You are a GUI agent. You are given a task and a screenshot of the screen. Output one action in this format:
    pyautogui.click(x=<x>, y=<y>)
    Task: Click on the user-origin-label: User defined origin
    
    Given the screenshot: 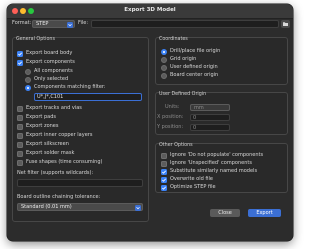 What is the action you would take?
    pyautogui.click(x=194, y=67)
    